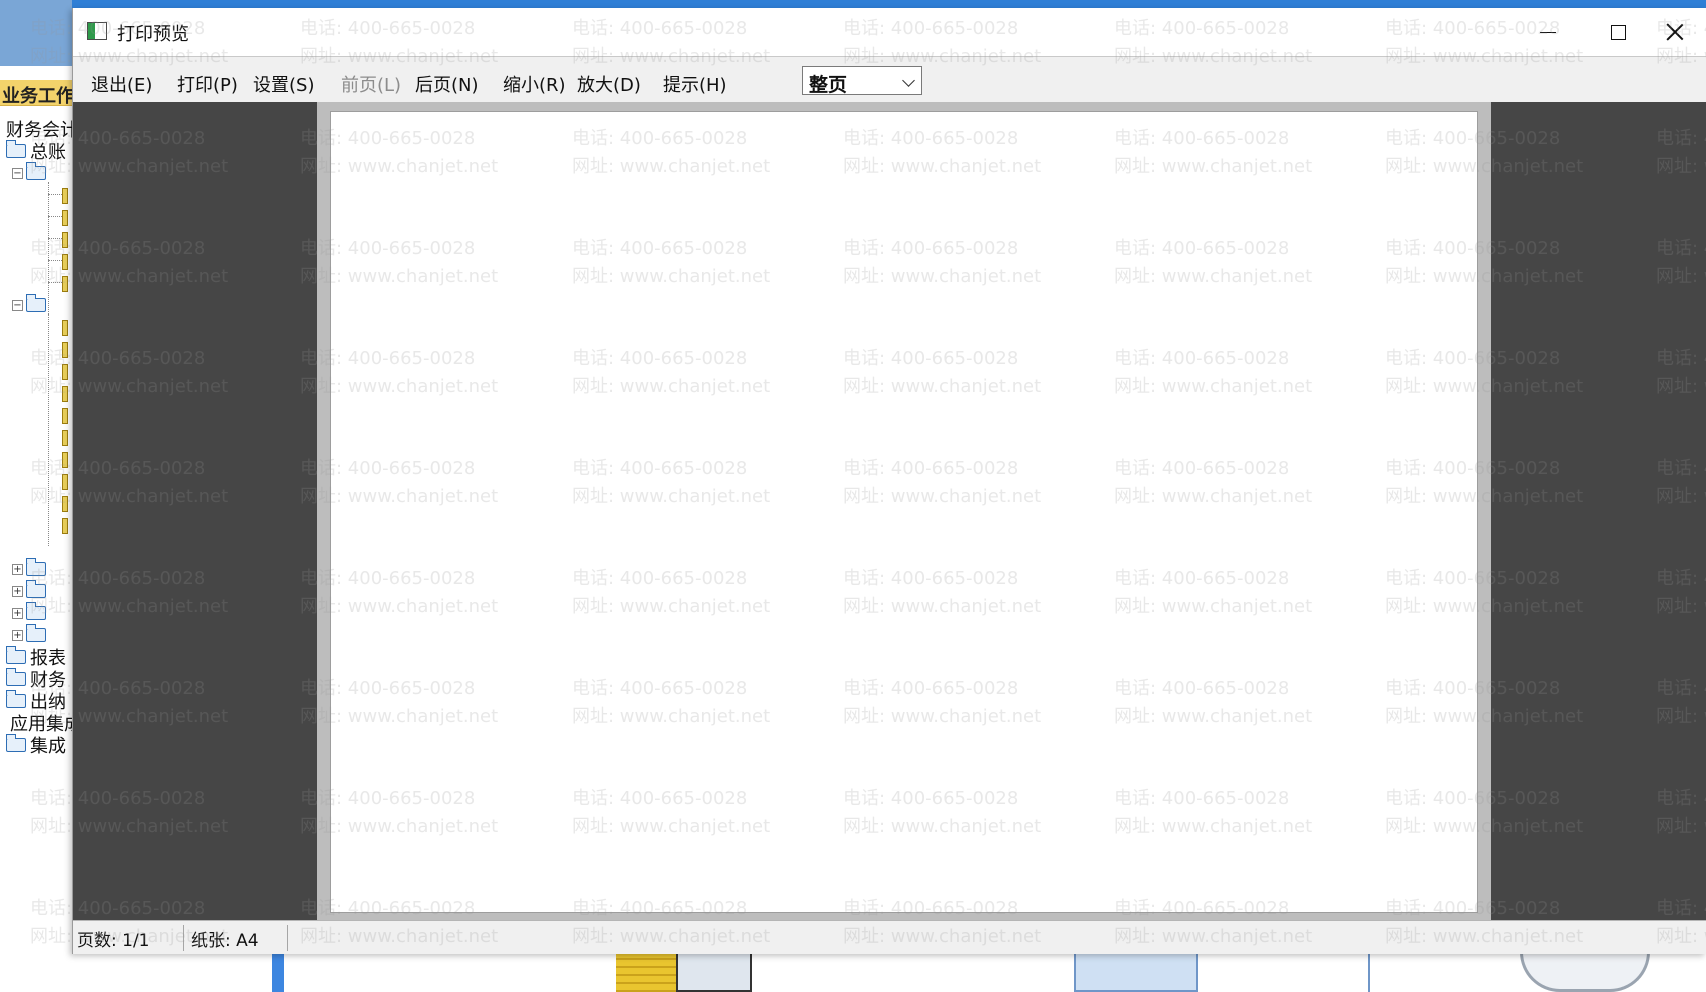 This screenshot has height=992, width=1706. I want to click on paper-size-label: 纸张: A4, so click(225, 940).